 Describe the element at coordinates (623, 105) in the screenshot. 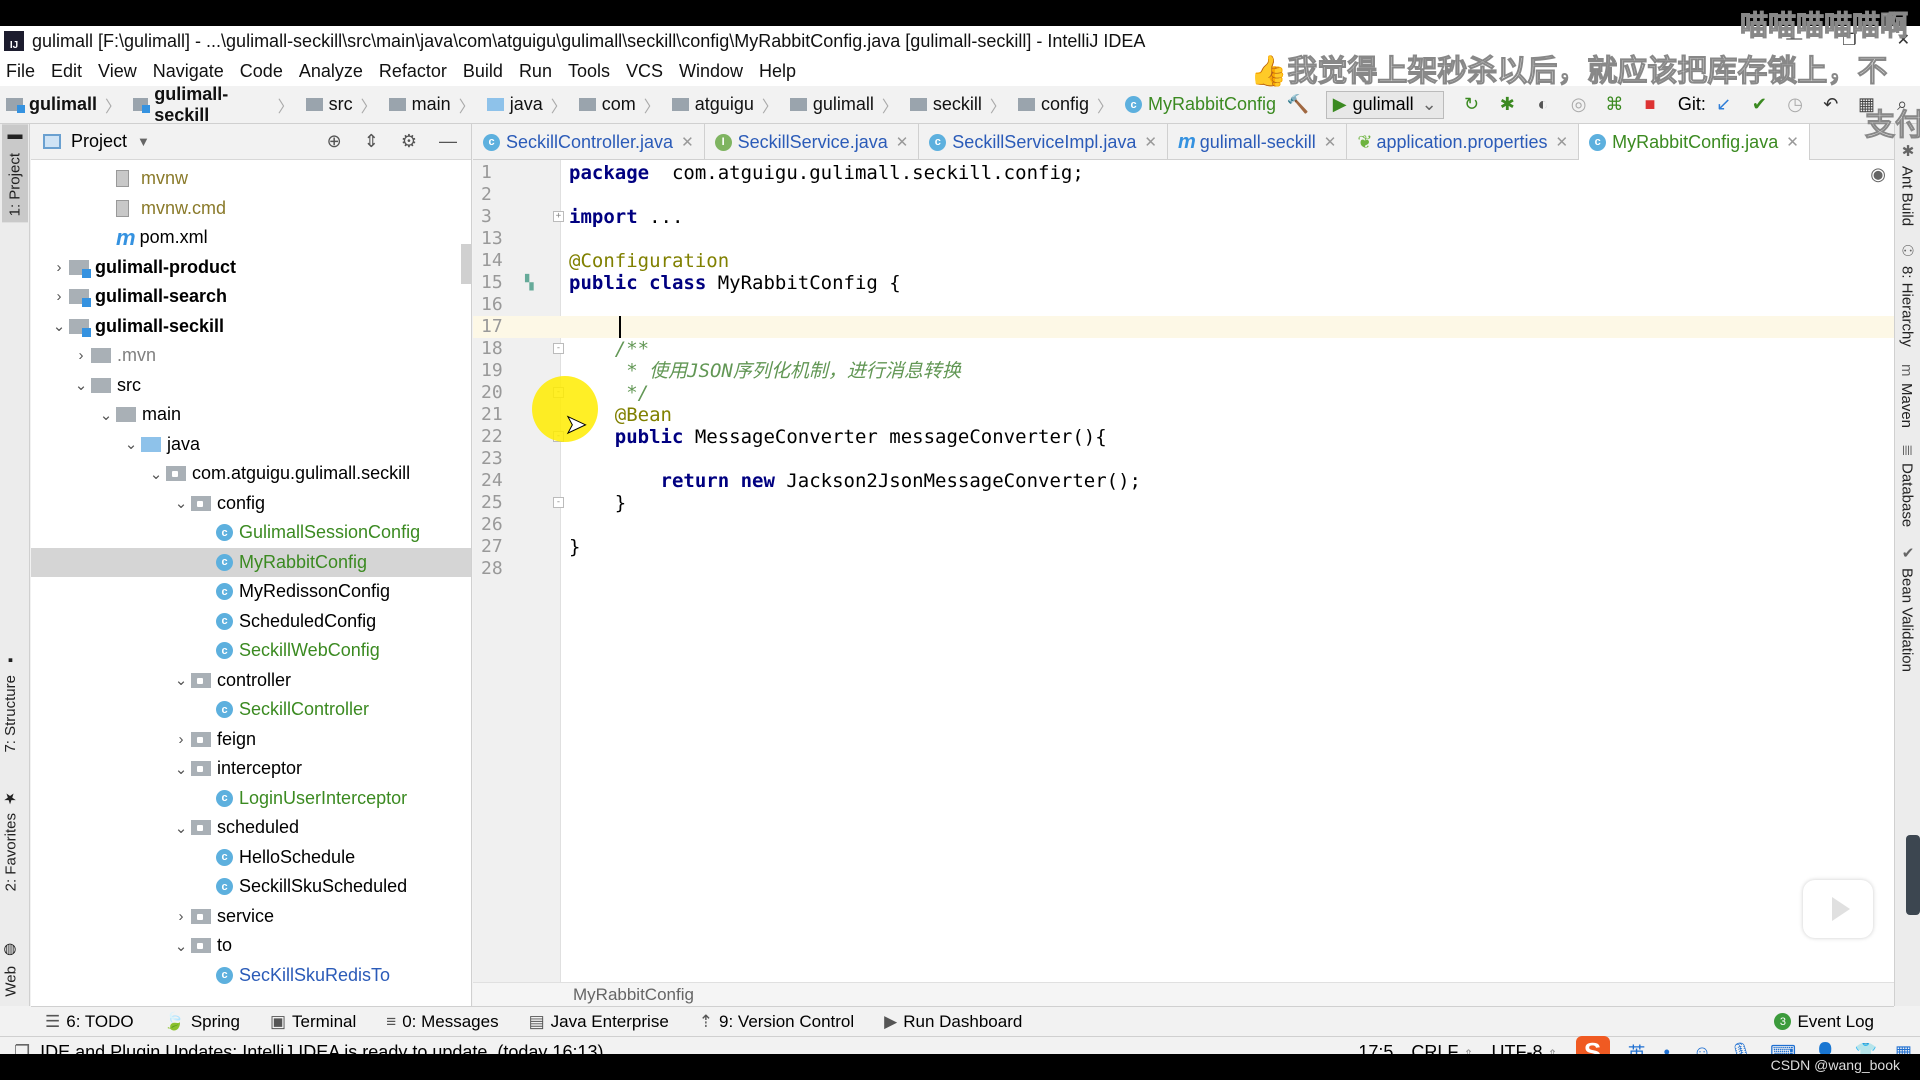

I see `breadcrumb-item: com 〉` at that location.